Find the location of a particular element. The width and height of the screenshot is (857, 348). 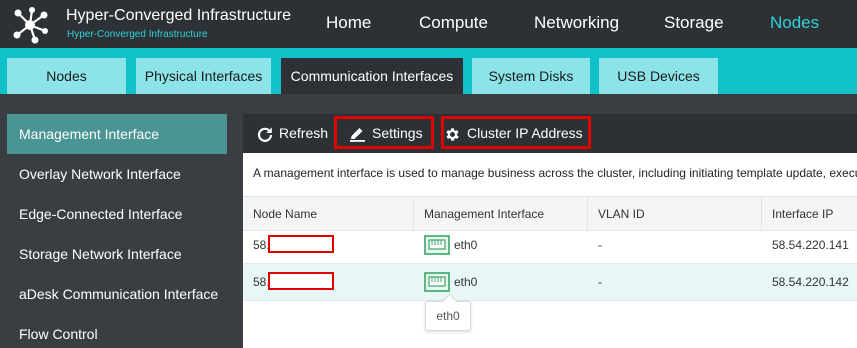

sidebar-item-overlay-network-interface: Overlay Network Interface is located at coordinates (117, 174).